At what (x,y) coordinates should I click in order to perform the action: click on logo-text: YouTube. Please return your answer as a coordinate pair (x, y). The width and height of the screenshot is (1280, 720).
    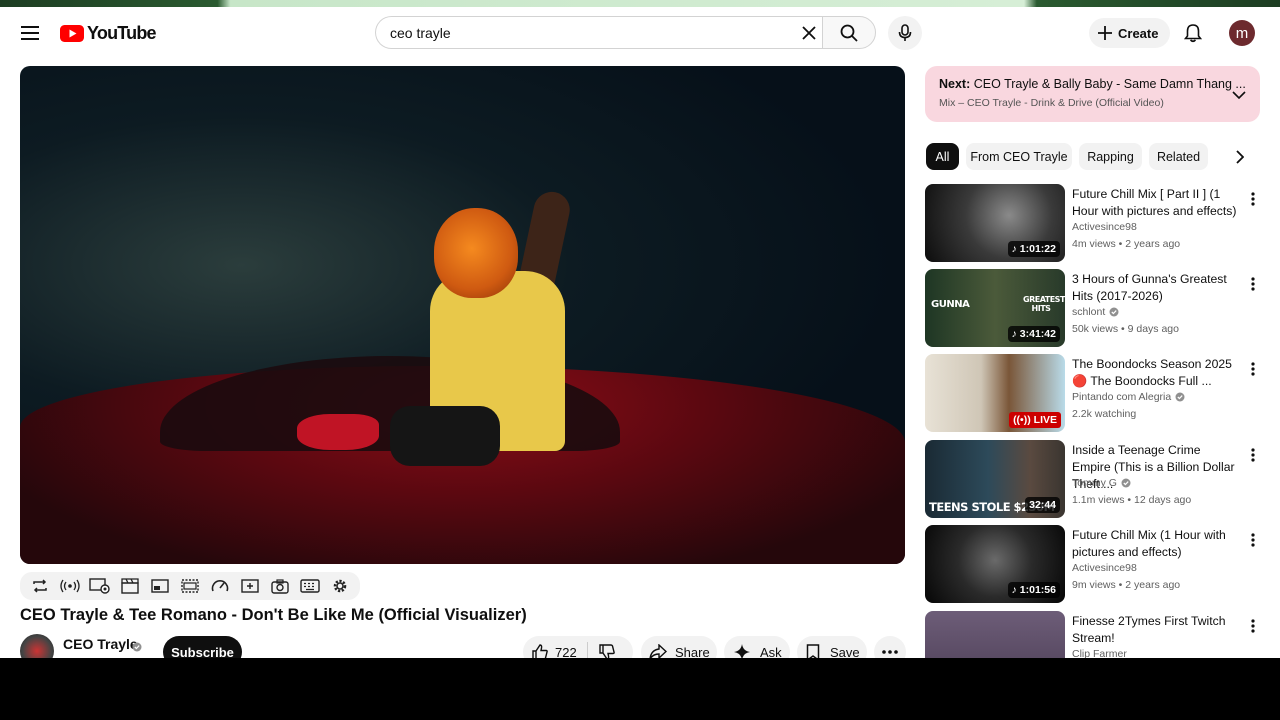
    Looking at the image, I should click on (122, 32).